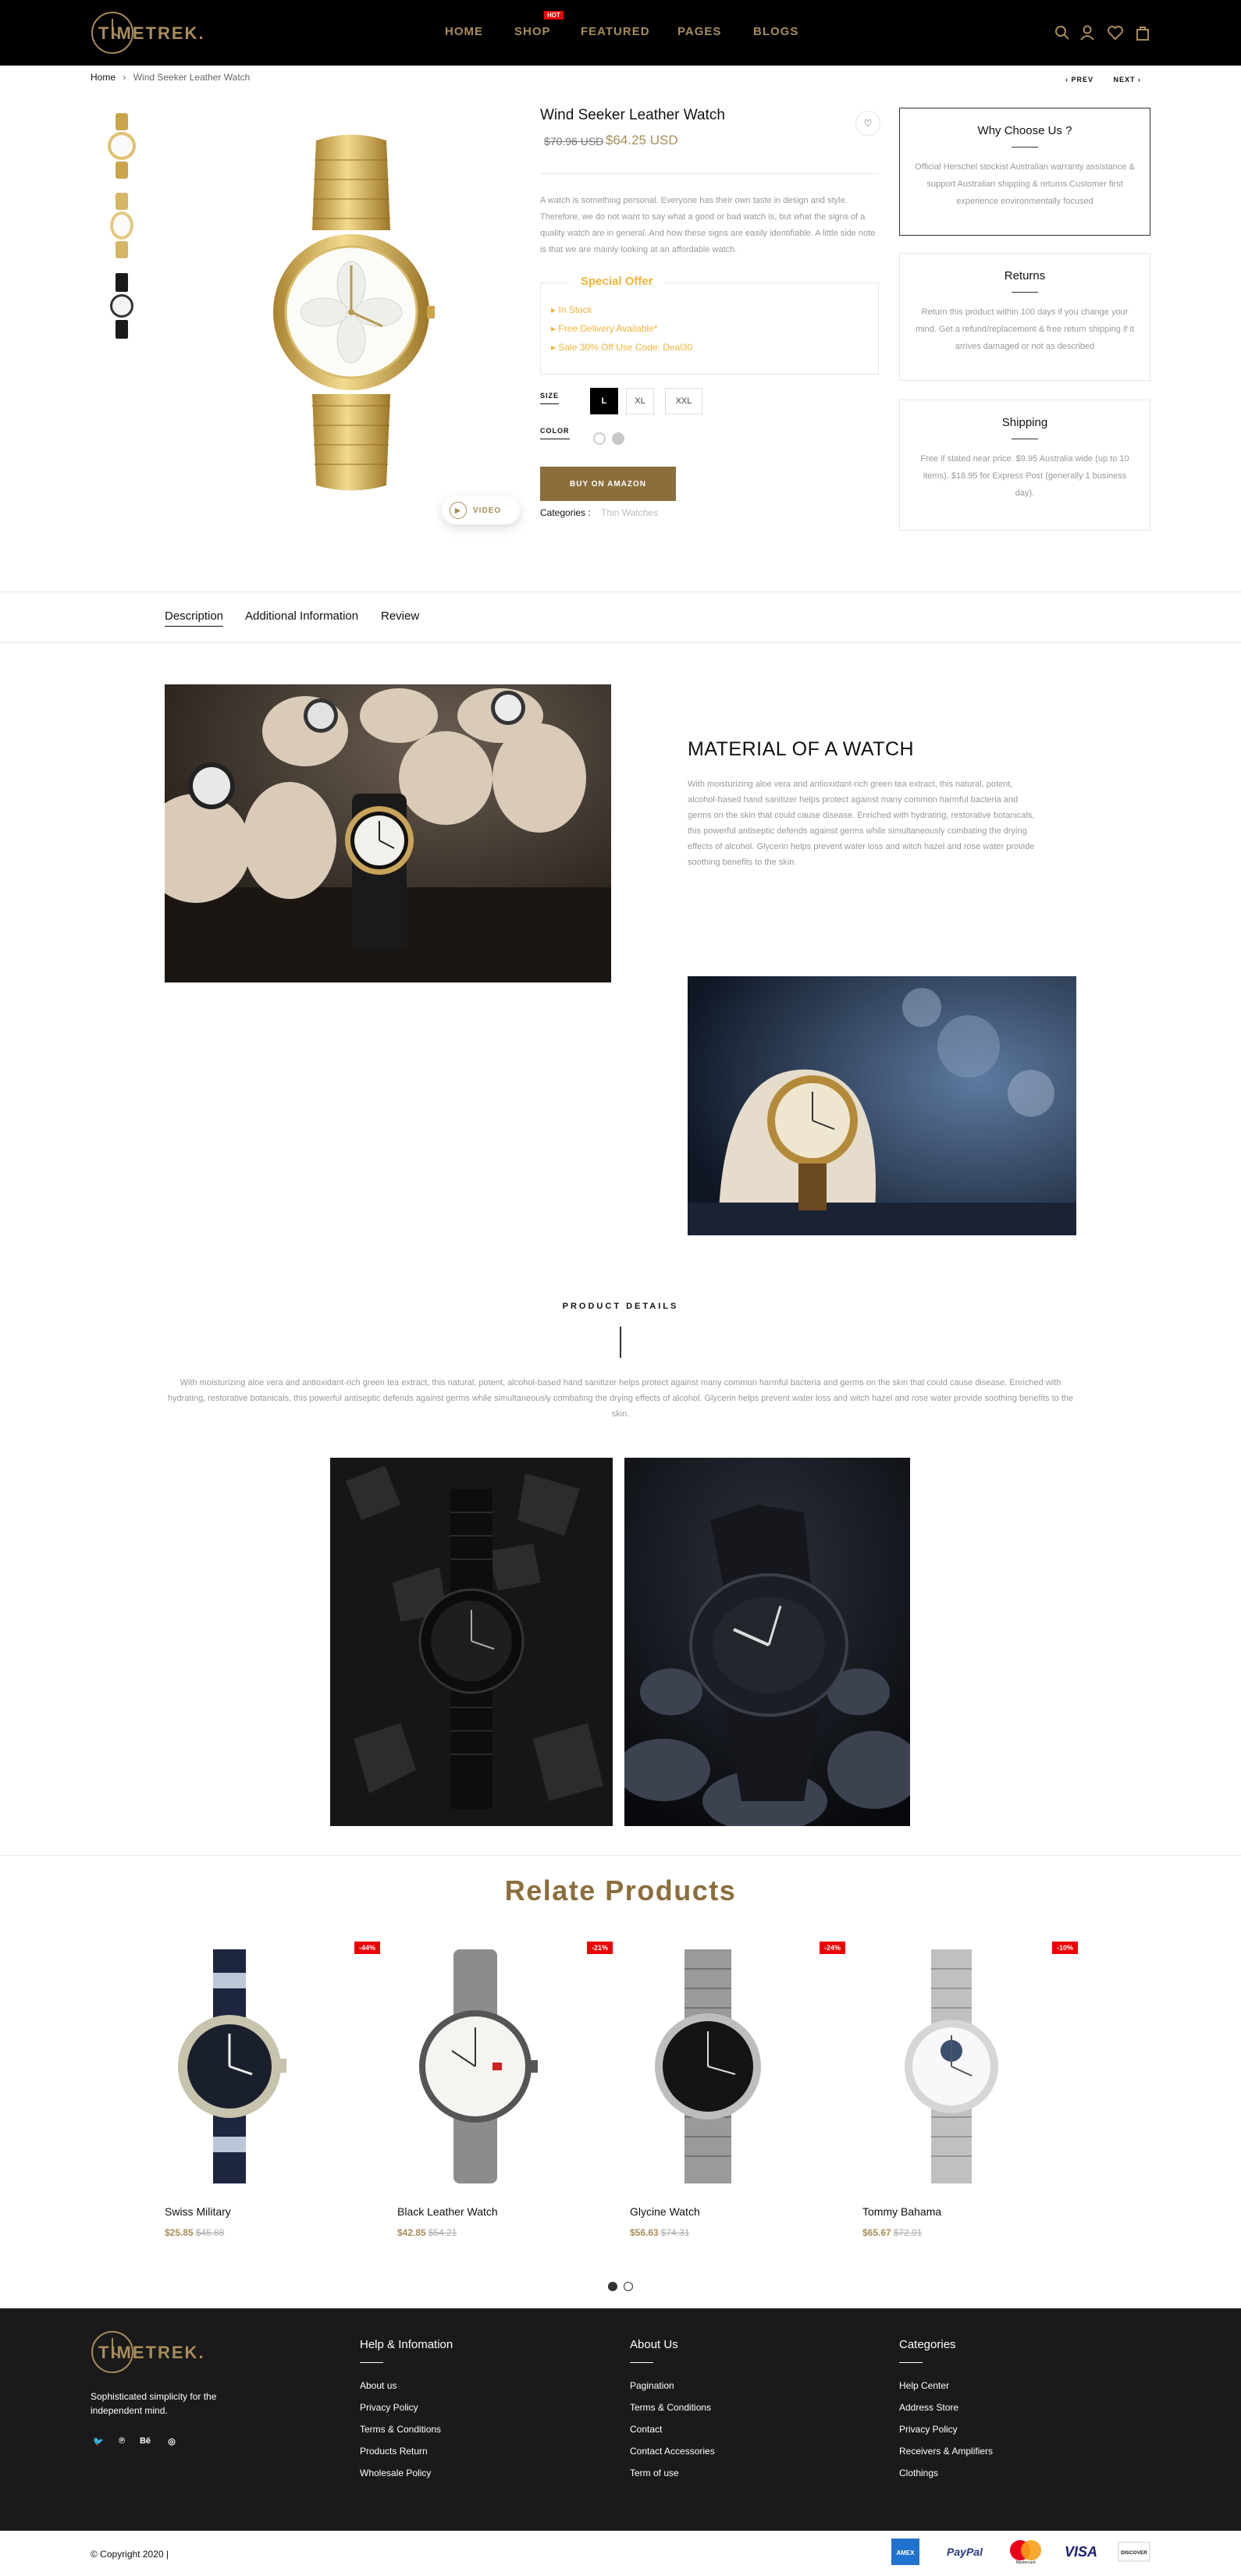 The height and width of the screenshot is (2576, 1241). I want to click on special-offer-title: Special Offer, so click(617, 281).